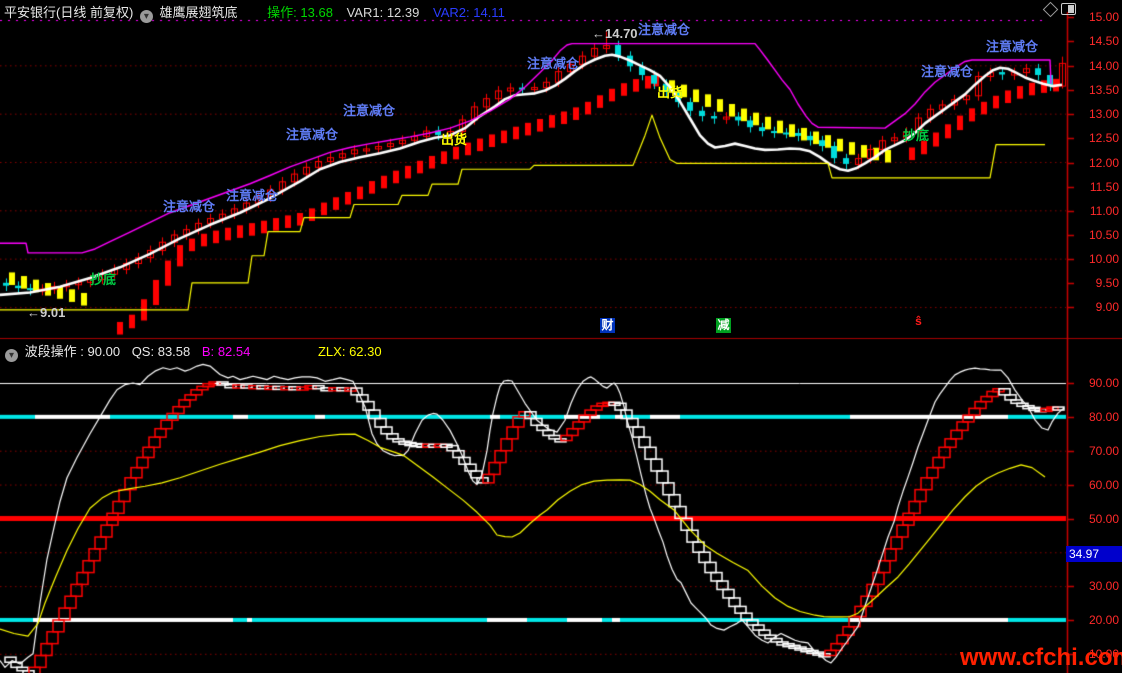 The width and height of the screenshot is (1122, 673). Describe the element at coordinates (1094, 554) in the screenshot. I see `crosshair-value-badge: 34.97` at that location.